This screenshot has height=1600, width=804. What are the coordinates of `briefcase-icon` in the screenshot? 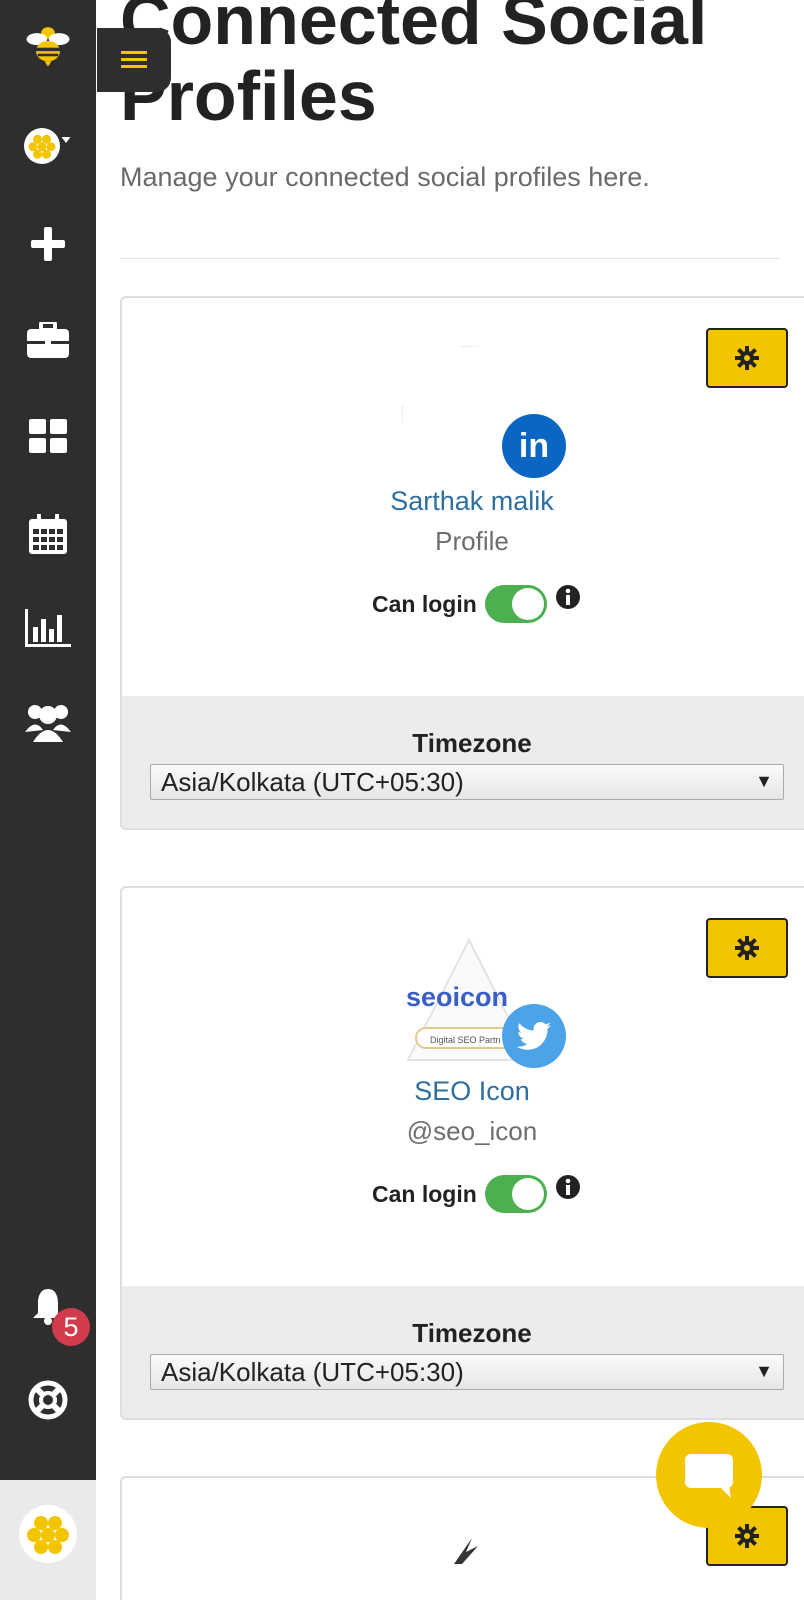 It's located at (48, 340).